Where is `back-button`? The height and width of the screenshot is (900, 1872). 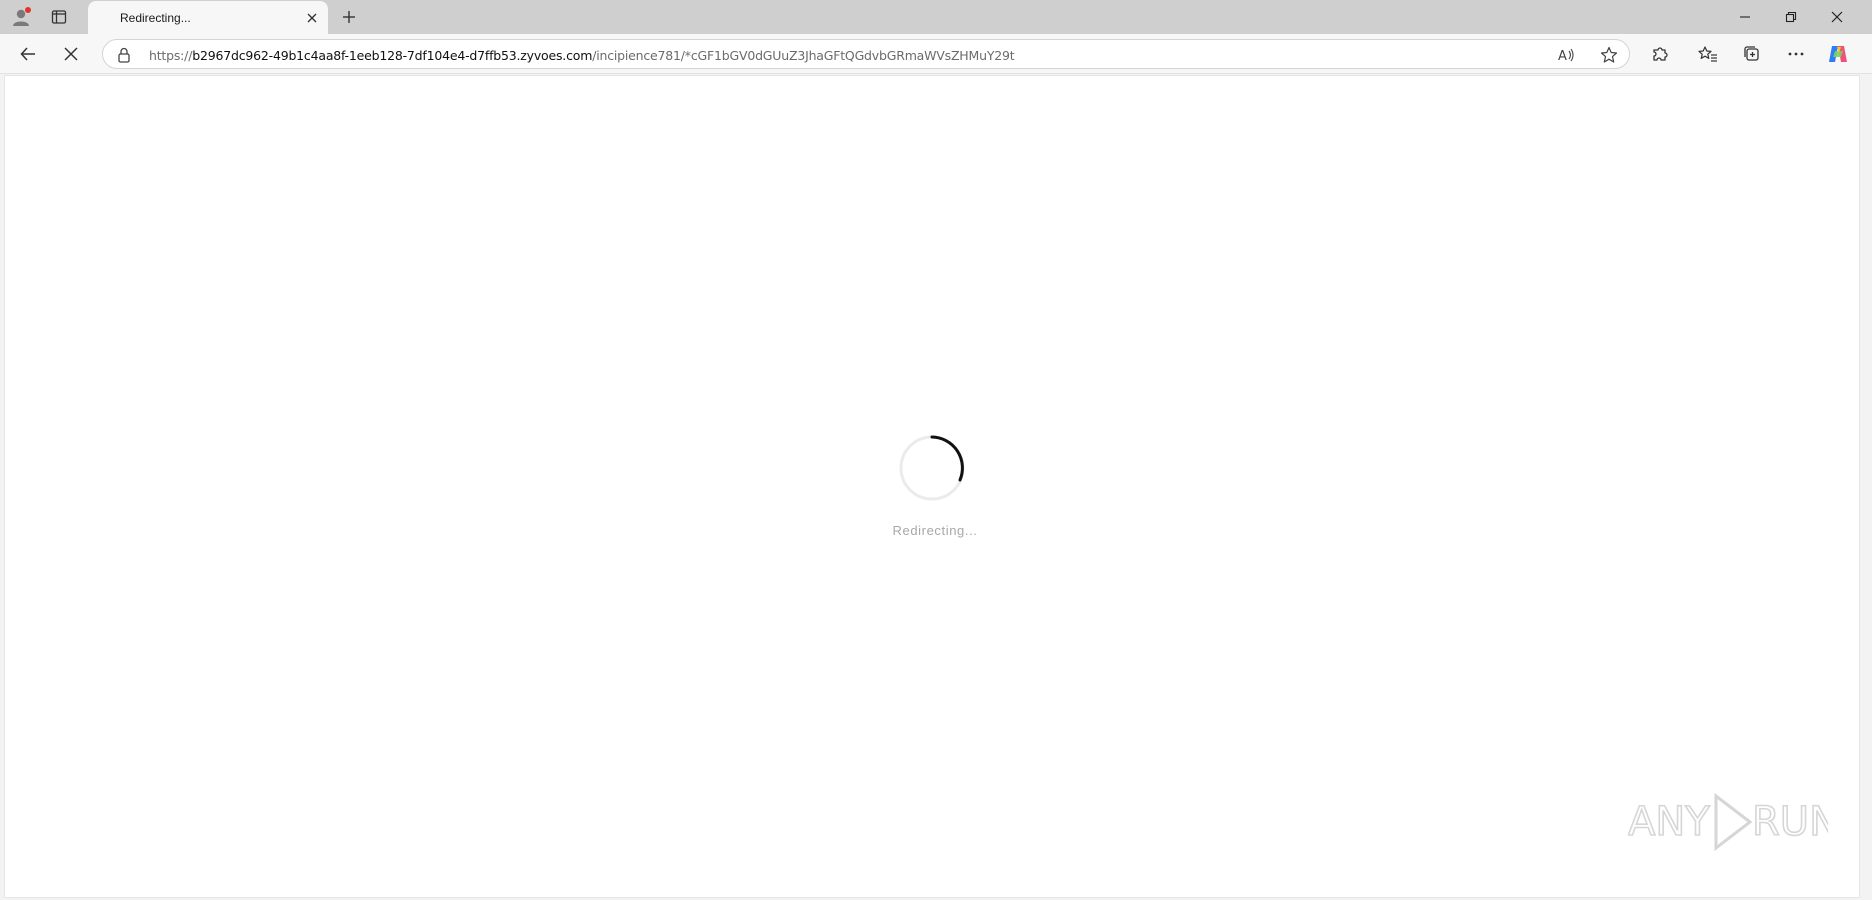 back-button is located at coordinates (28, 54).